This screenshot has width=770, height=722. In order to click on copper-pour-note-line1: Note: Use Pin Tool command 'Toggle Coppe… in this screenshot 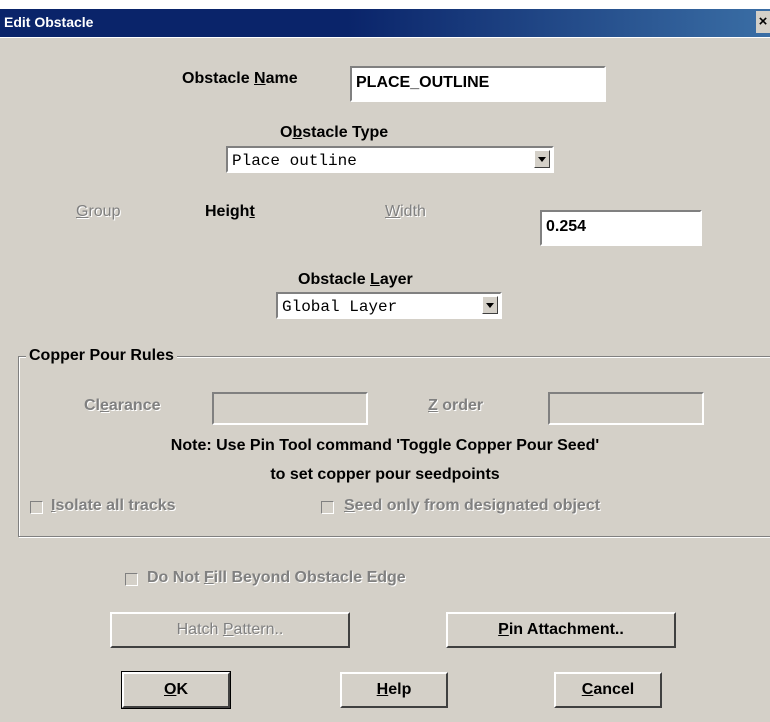, I will do `click(385, 445)`.